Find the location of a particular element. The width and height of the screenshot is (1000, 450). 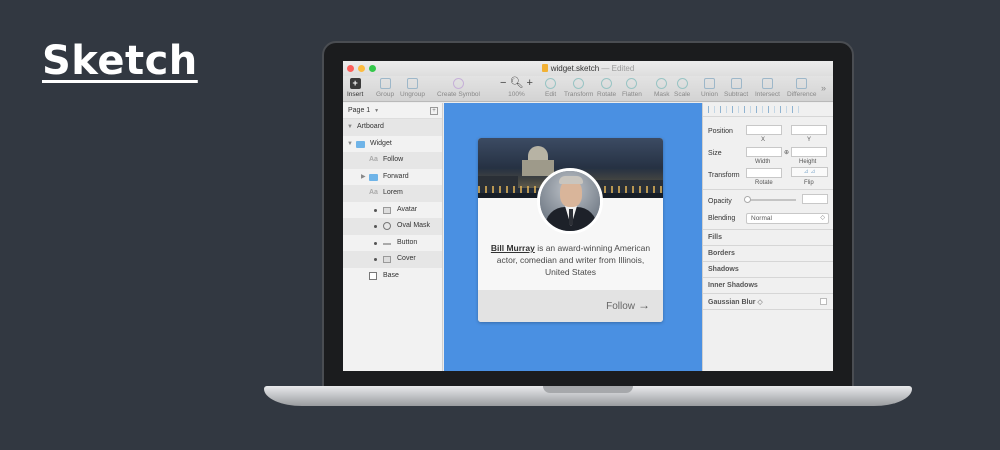

layer-lorem: Aa Lorem is located at coordinates (392, 193).